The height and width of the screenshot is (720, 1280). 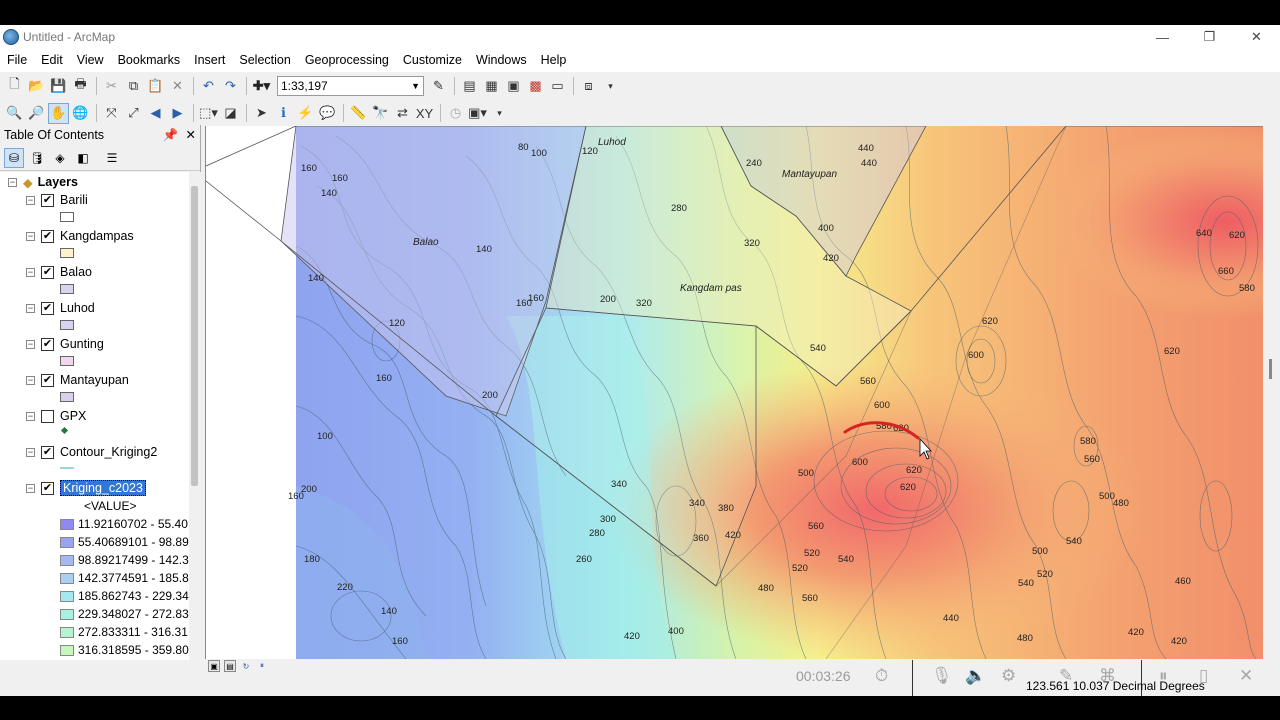 I want to click on list-by-source-icon: 🛢, so click(x=37, y=158).